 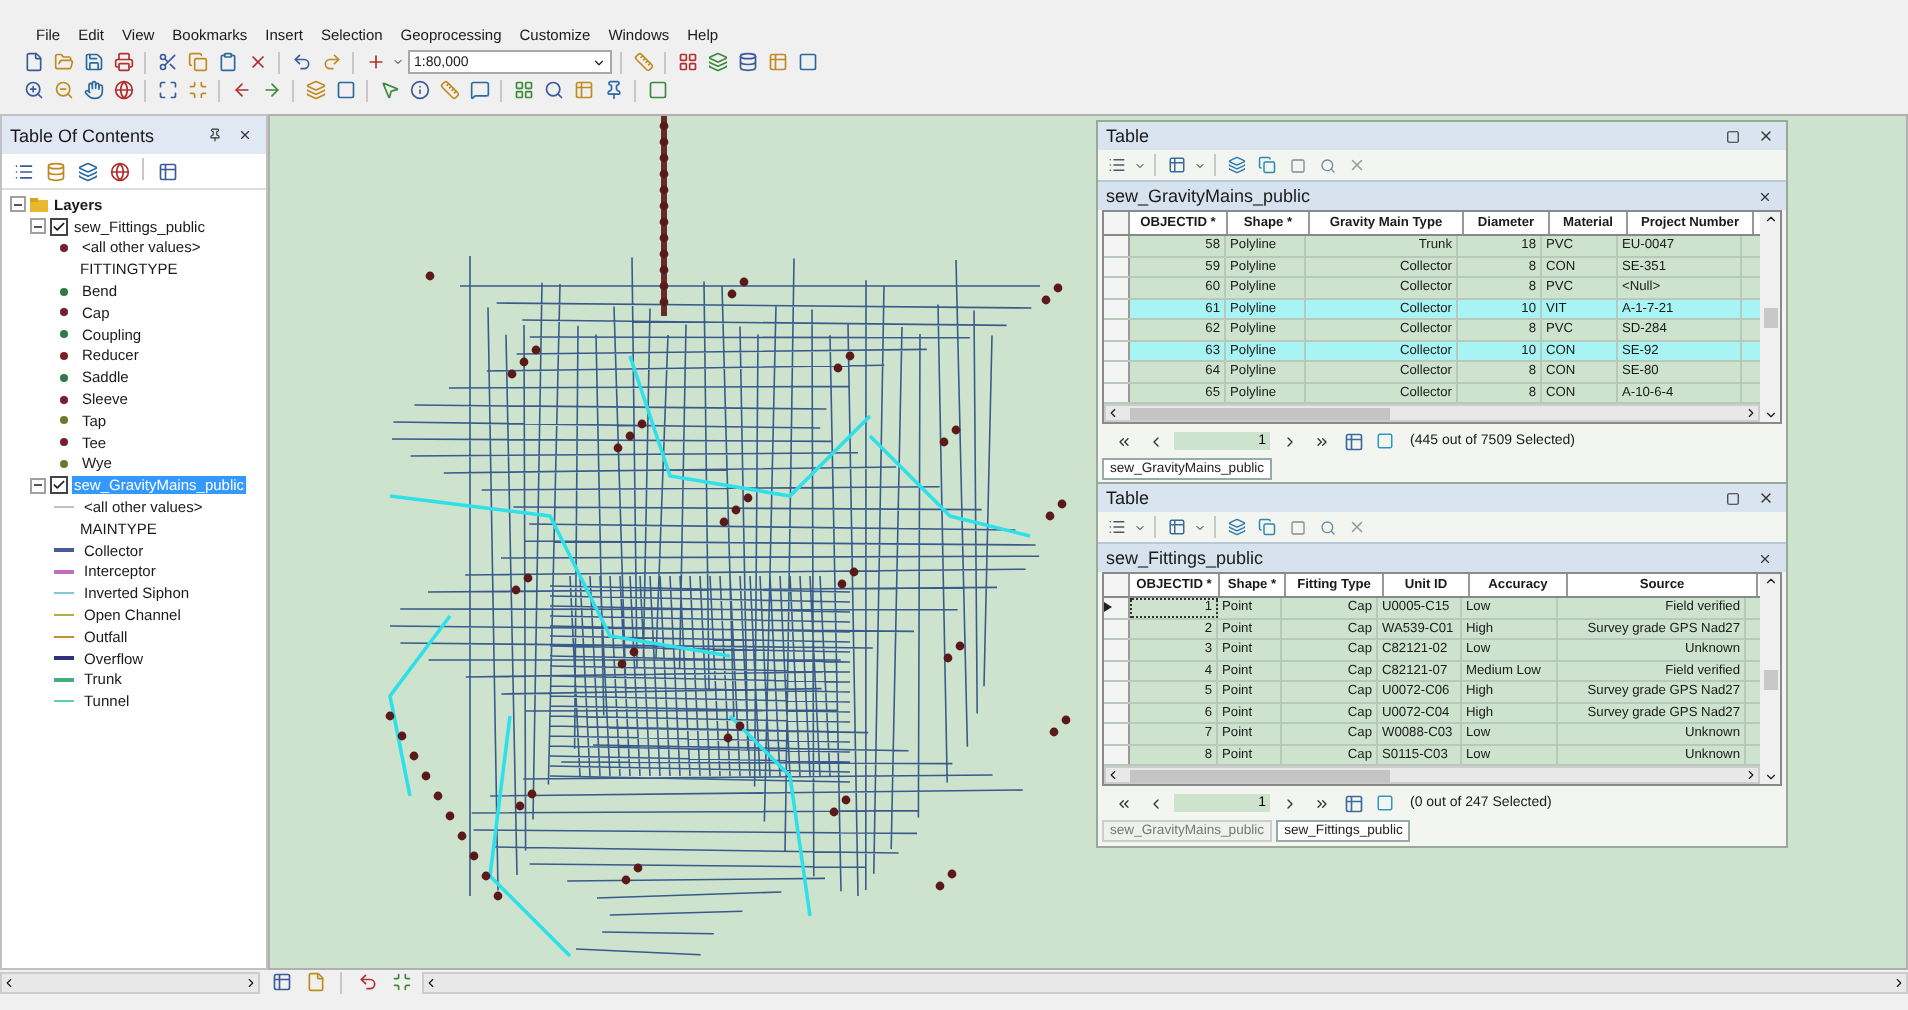 I want to click on pan-icon, so click(x=93, y=90).